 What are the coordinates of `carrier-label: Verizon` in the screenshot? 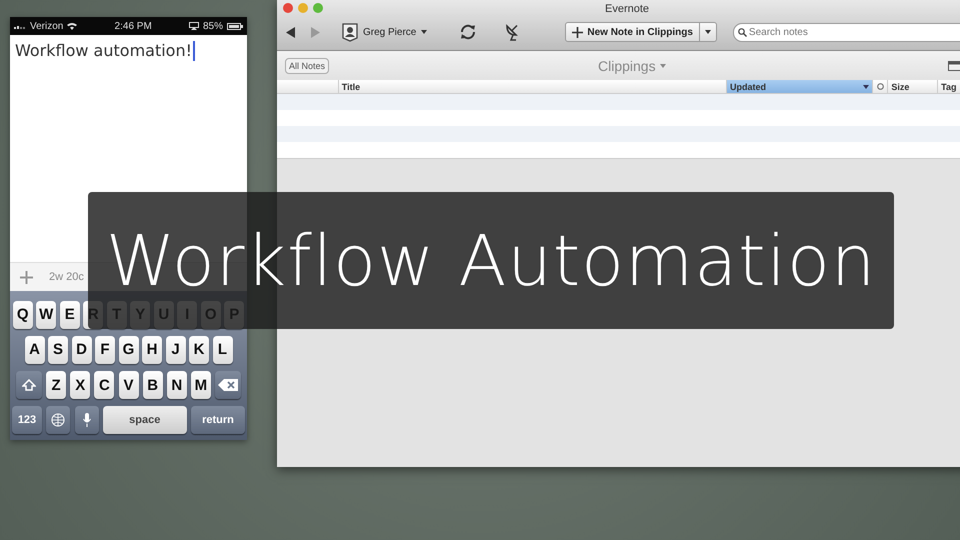 It's located at (47, 26).